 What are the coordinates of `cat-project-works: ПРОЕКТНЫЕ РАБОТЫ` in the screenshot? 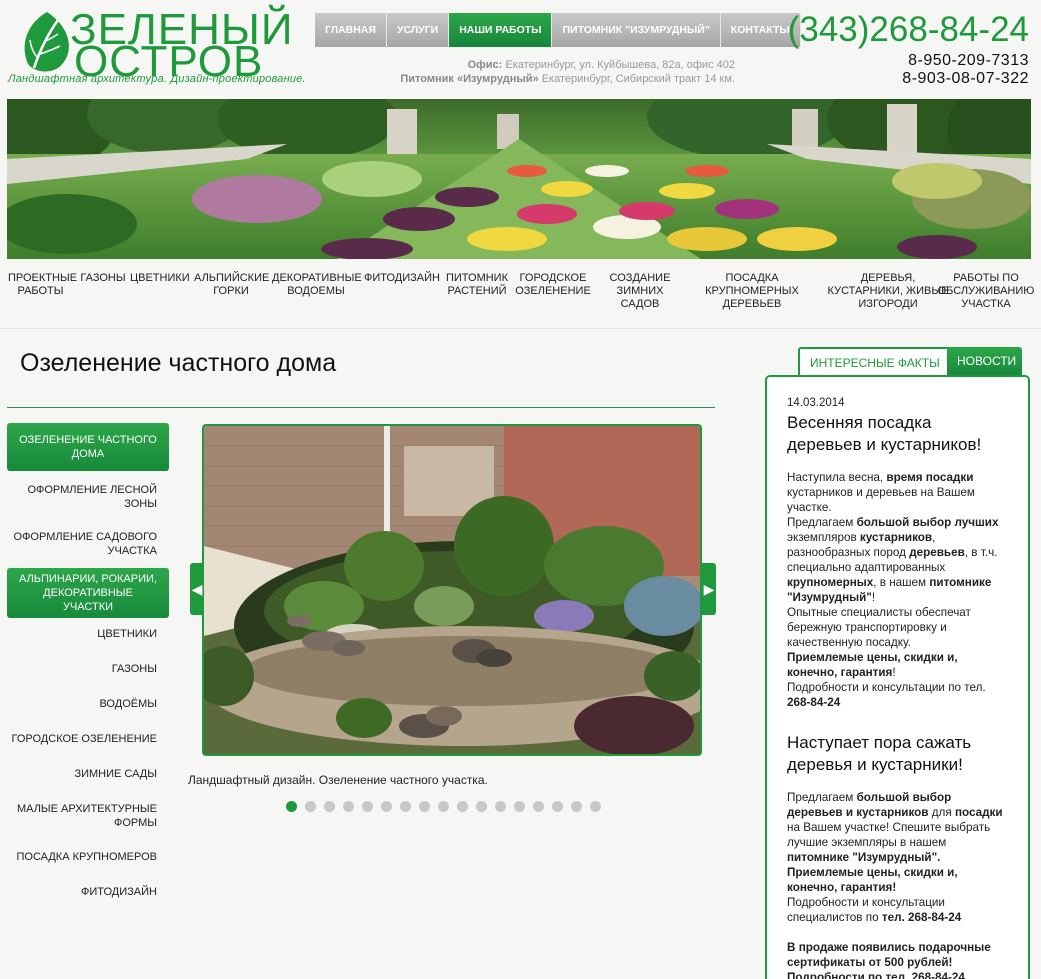 It's located at (42, 285).